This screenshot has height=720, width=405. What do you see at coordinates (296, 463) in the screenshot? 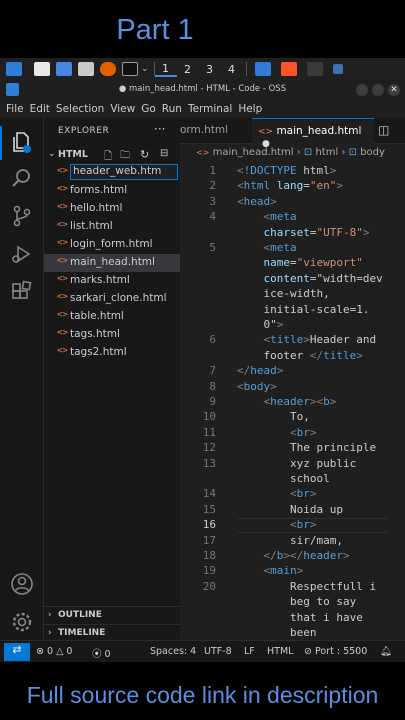
I see `code-line: xyz public` at bounding box center [296, 463].